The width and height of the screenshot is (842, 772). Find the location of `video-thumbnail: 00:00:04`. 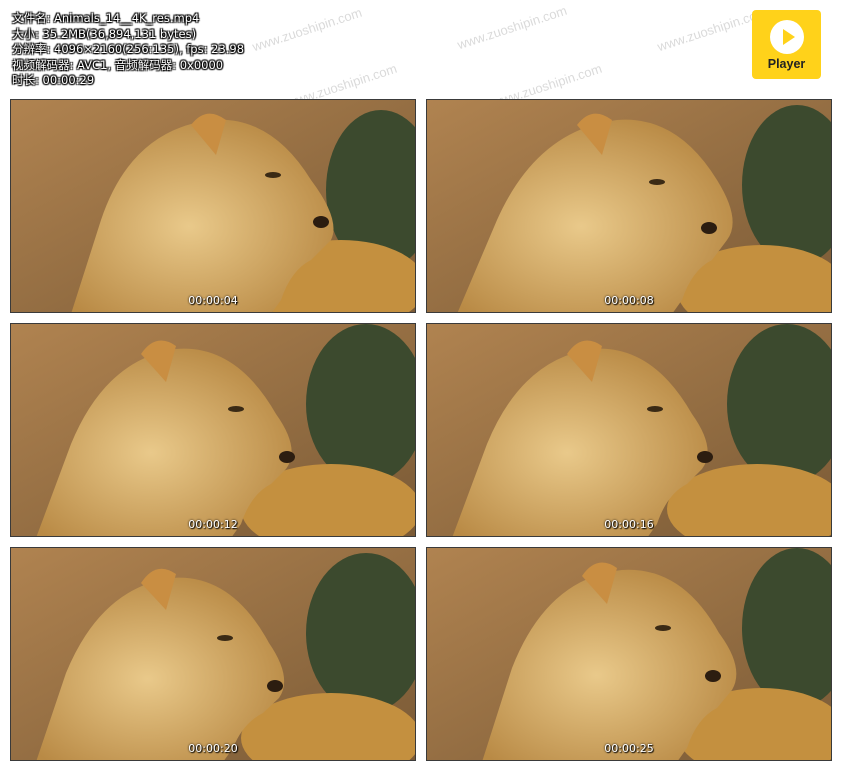

video-thumbnail: 00:00:04 is located at coordinates (213, 206).